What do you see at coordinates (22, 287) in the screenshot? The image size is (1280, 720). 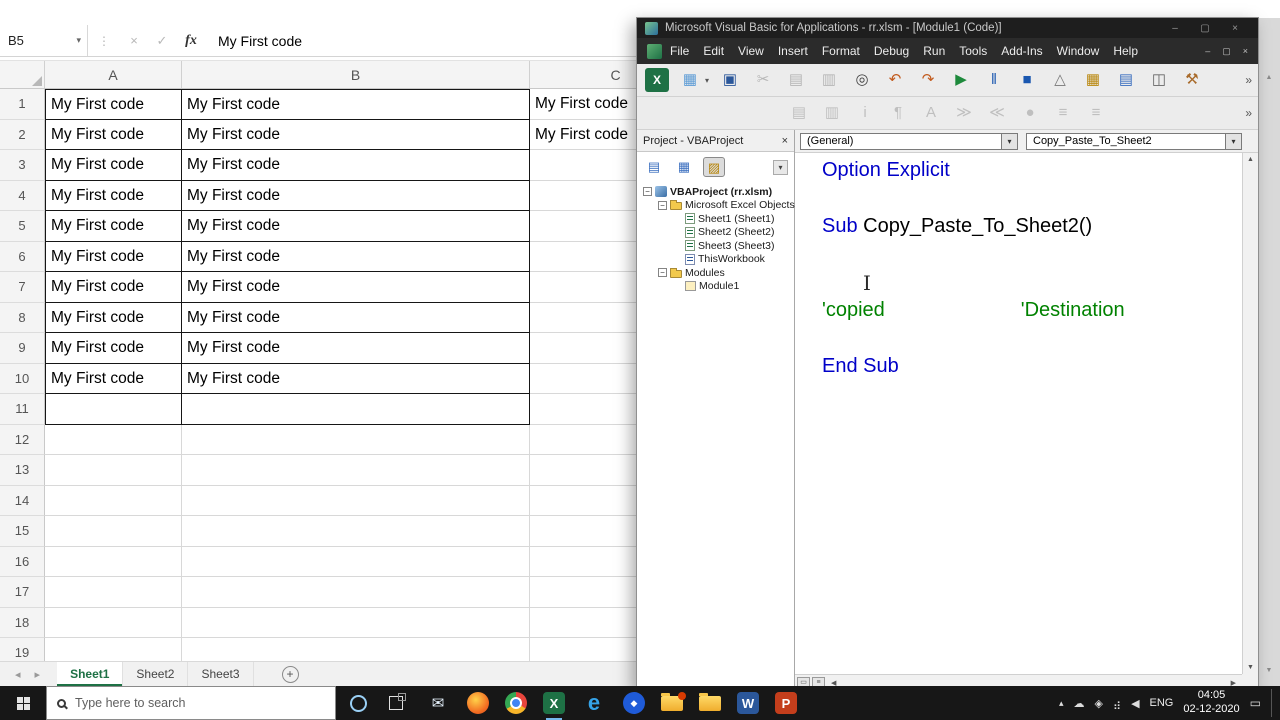 I see `row-header-7: 7` at bounding box center [22, 287].